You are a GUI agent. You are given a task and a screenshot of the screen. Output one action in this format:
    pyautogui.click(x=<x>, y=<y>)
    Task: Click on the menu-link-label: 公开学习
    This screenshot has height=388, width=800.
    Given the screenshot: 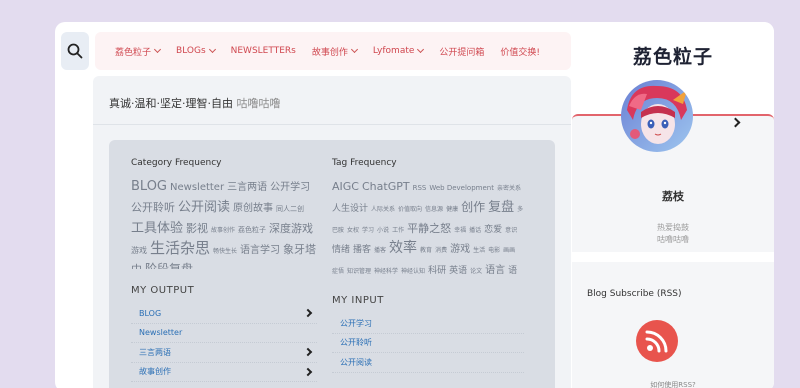 What is the action you would take?
    pyautogui.click(x=356, y=323)
    